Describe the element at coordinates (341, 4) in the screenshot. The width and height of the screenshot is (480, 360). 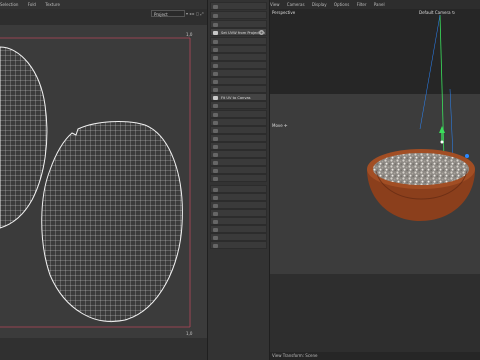
I see `menu-options: Options` at that location.